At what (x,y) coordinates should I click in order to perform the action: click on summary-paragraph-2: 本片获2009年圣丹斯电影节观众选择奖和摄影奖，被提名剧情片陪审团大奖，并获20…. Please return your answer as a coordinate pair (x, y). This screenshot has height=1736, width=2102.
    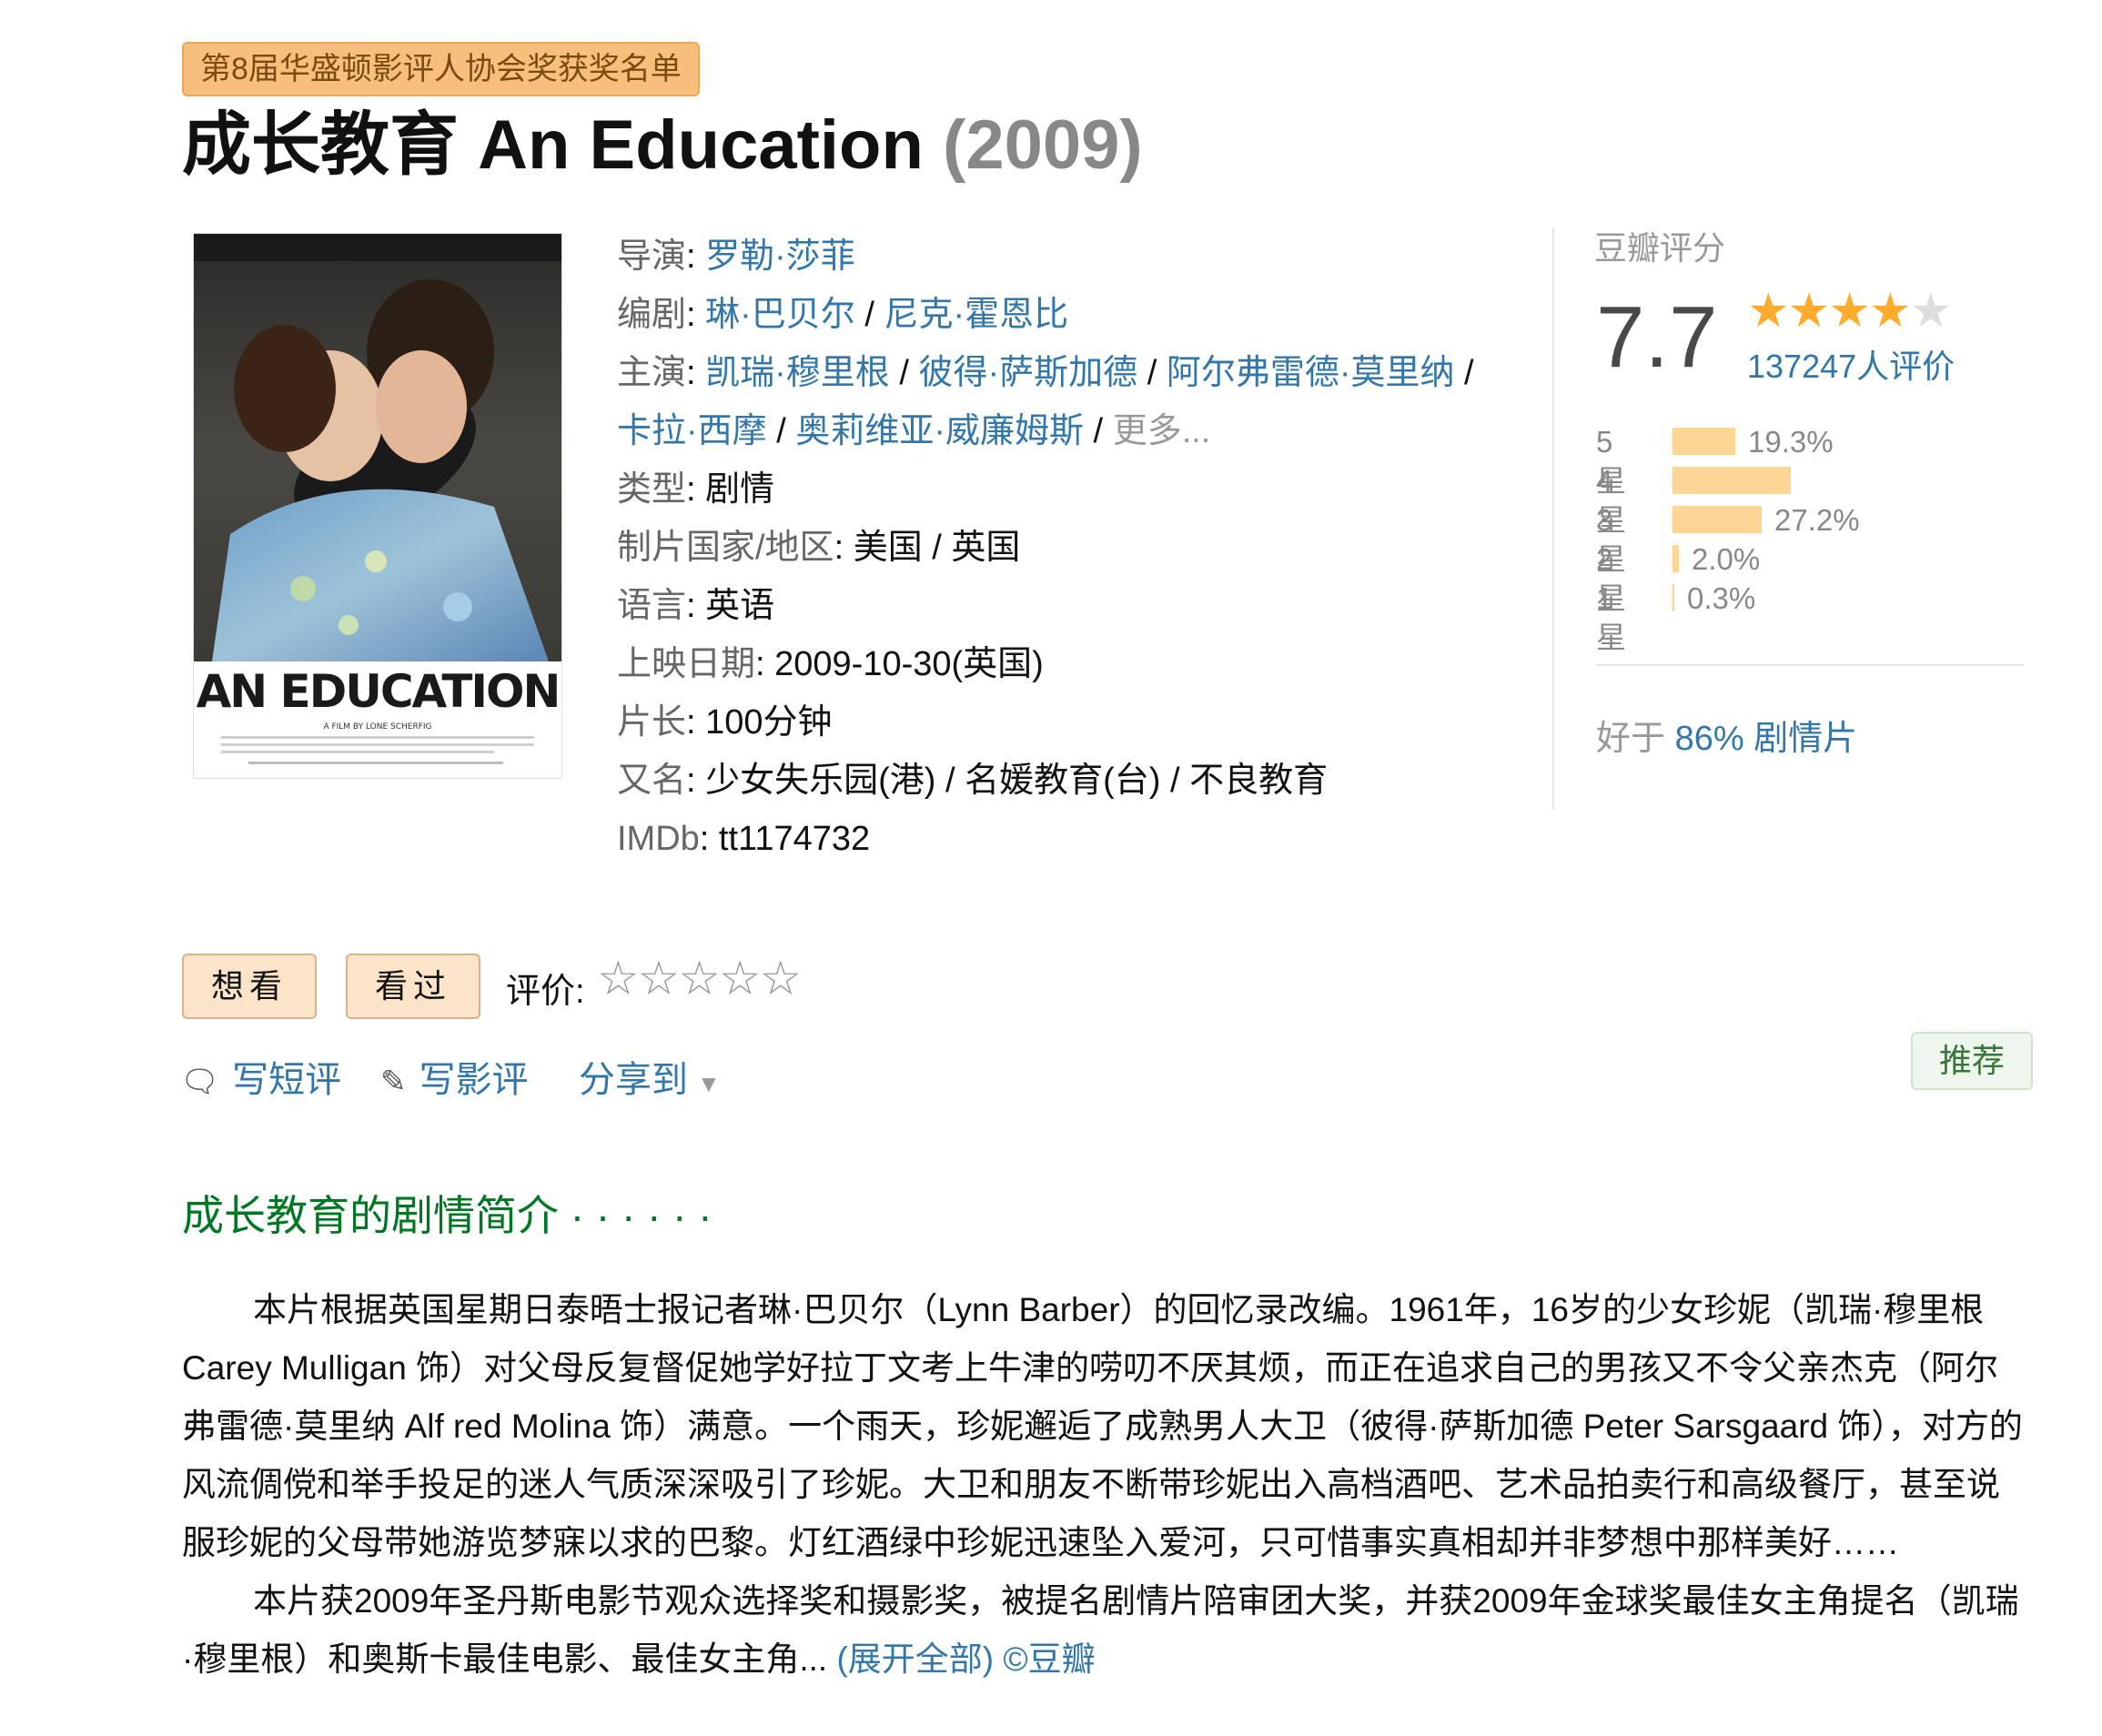
    Looking at the image, I should click on (1106, 1630).